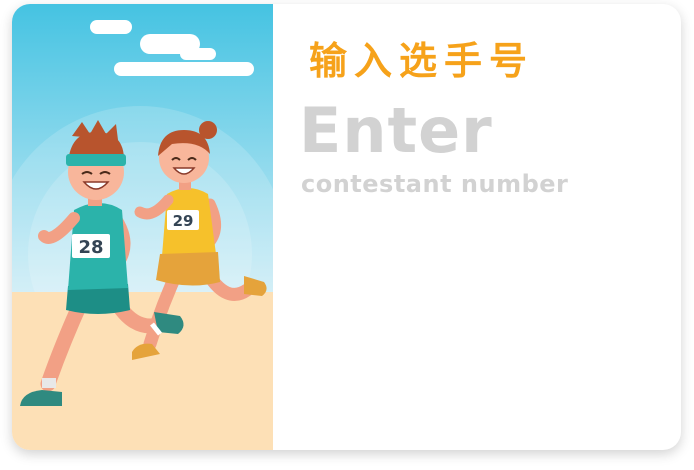 Image resolution: width=694 pixels, height=470 pixels. I want to click on prompt-subtitle-en: contestant number, so click(435, 184).